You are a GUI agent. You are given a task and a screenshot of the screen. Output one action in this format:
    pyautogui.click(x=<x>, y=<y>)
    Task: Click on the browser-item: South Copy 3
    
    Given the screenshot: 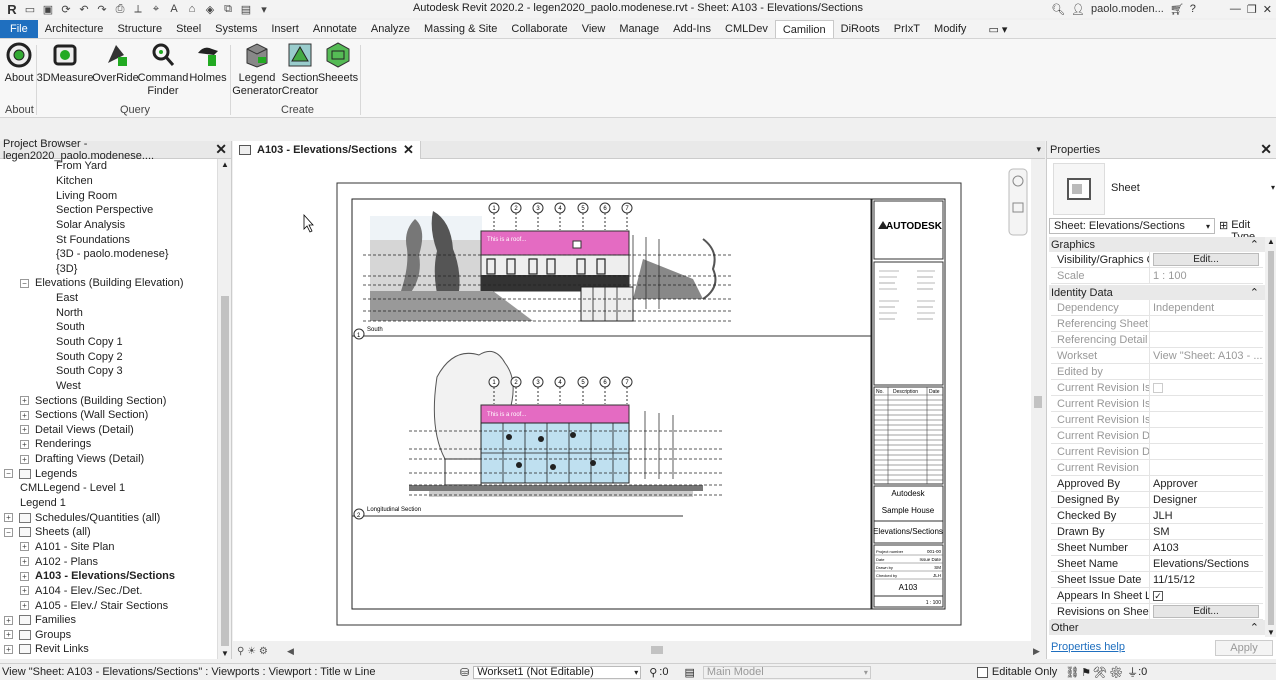 What is the action you would take?
    pyautogui.click(x=108, y=371)
    